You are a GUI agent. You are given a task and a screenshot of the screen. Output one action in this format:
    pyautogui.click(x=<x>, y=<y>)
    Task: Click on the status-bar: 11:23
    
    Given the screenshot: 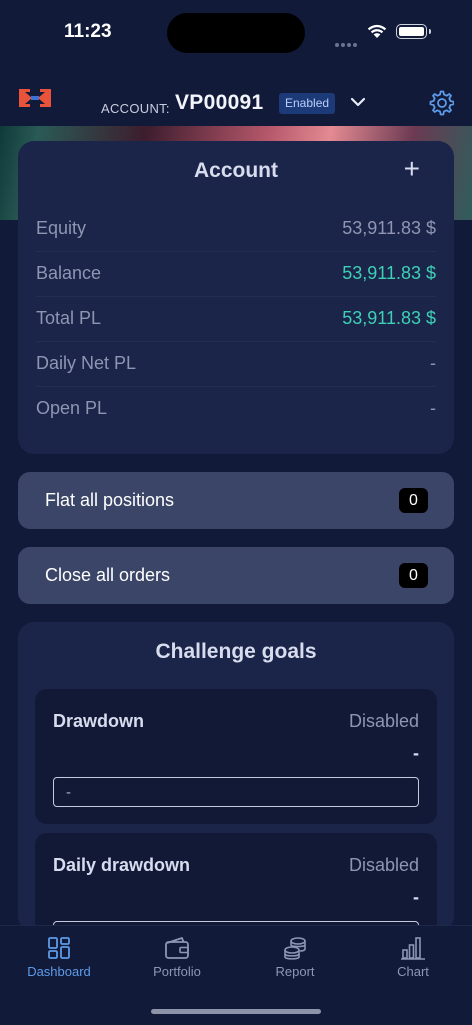 What is the action you would take?
    pyautogui.click(x=236, y=32)
    